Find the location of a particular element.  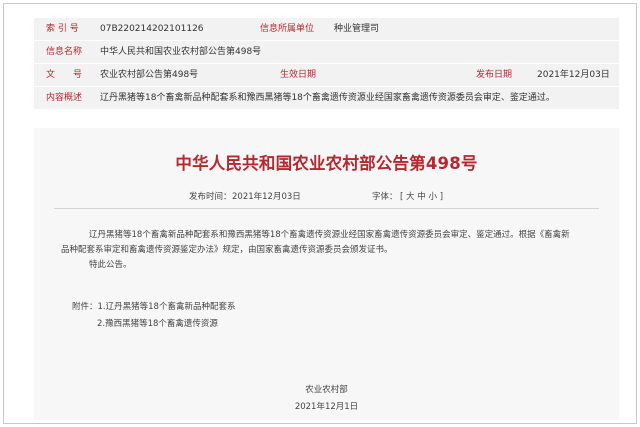

font-size-label: 字体： is located at coordinates (385, 197).